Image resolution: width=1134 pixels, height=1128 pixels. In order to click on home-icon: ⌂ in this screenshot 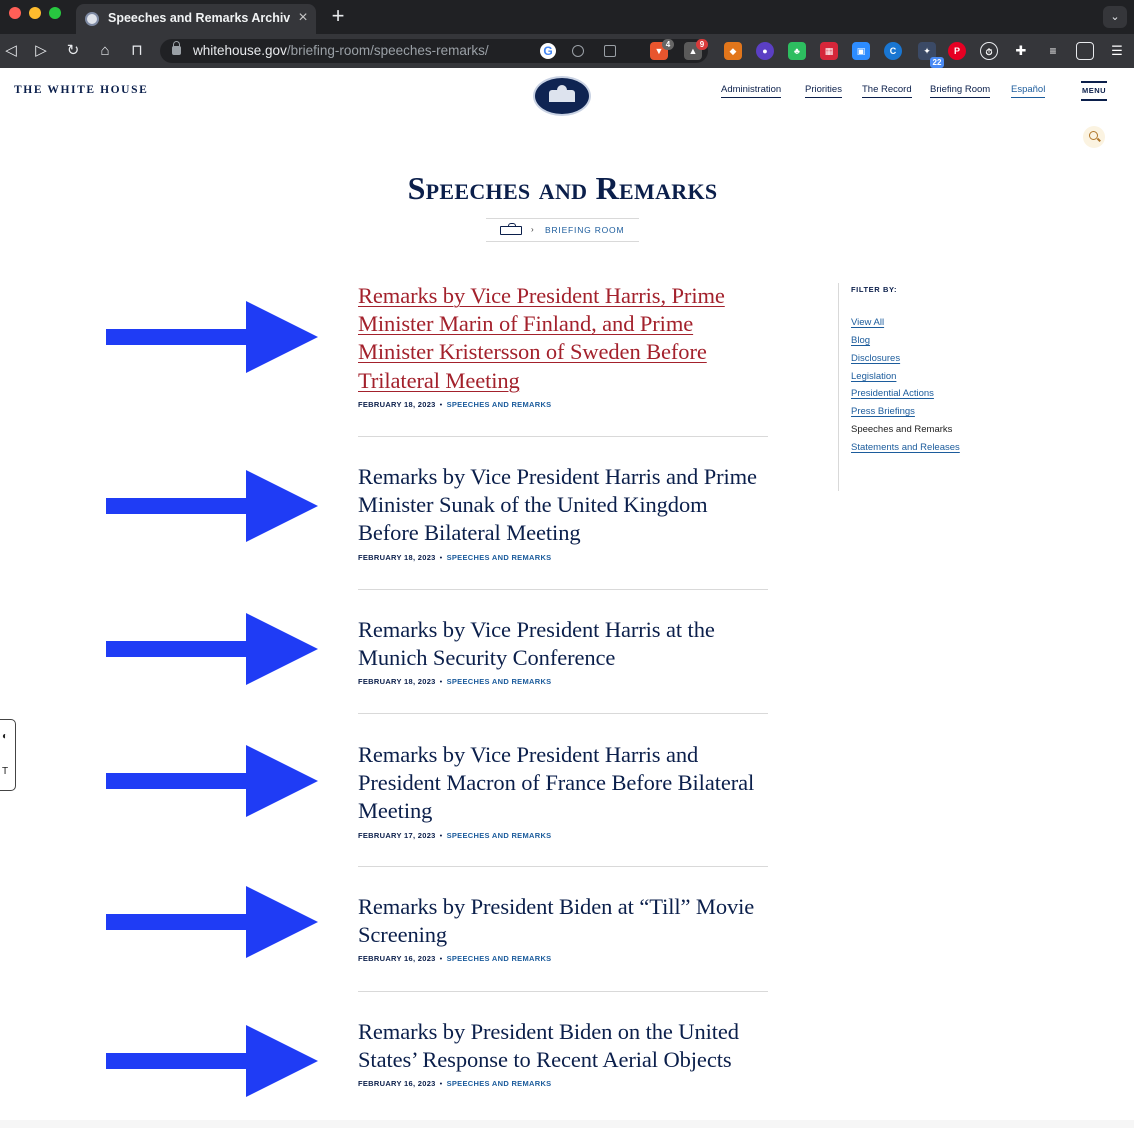, I will do `click(105, 51)`.